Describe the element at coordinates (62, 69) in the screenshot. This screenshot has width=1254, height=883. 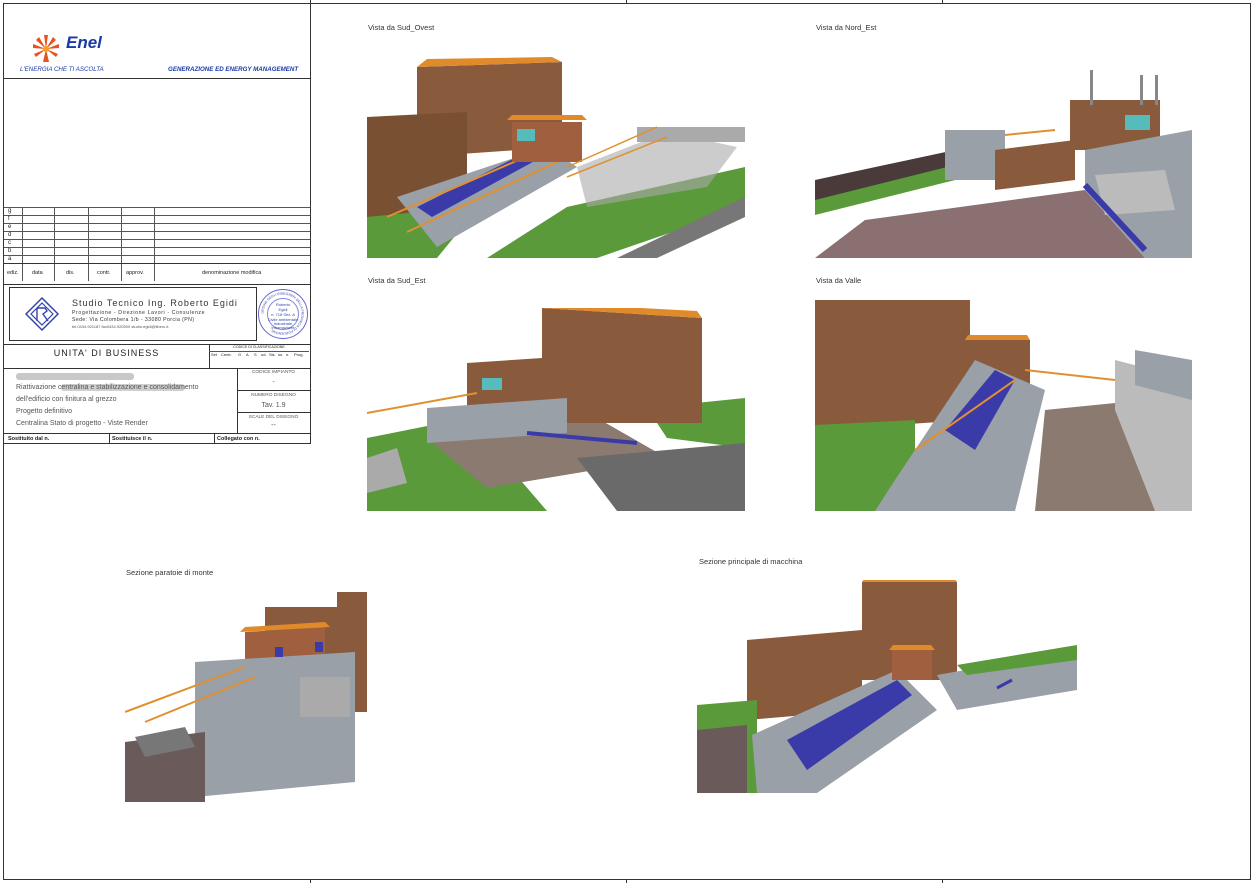
I see `company-tagline: L'ENERGIA CHE TI ASCOLTA` at that location.